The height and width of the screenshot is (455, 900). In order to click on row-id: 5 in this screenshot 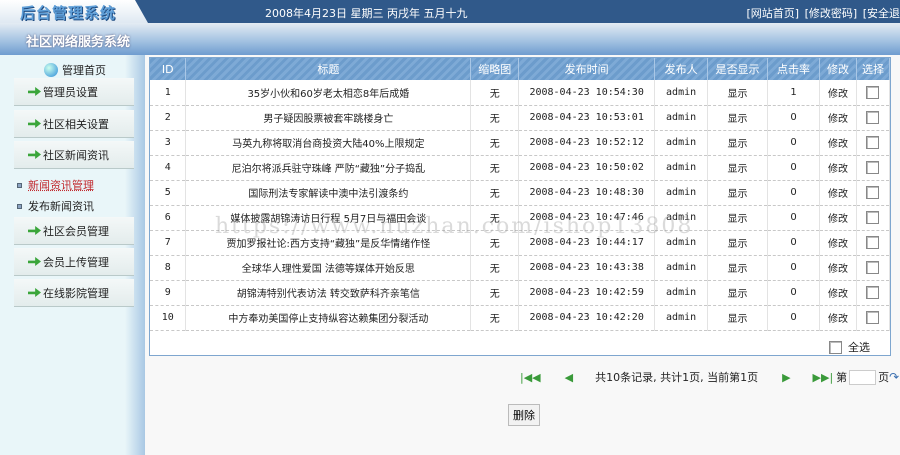, I will do `click(168, 193)`.